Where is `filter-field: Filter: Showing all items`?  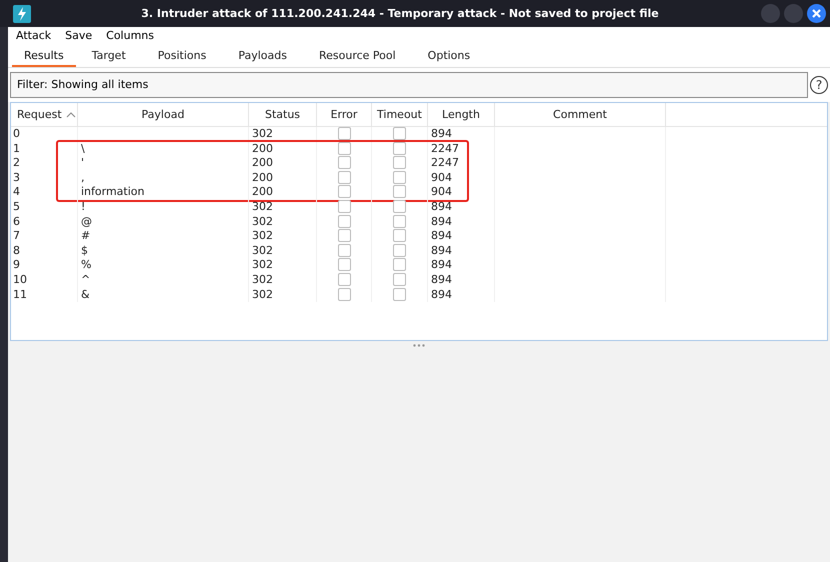 filter-field: Filter: Showing all items is located at coordinates (409, 85).